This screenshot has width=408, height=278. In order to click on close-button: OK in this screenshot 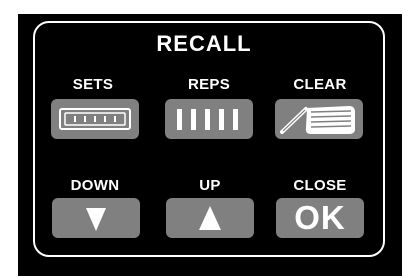, I will do `click(320, 218)`.